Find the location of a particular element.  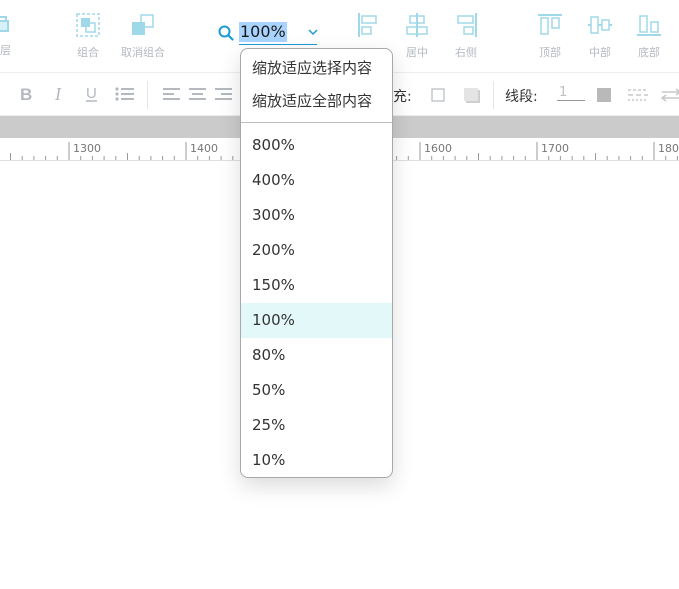

align-right-label: 右侧 is located at coordinates (466, 52).